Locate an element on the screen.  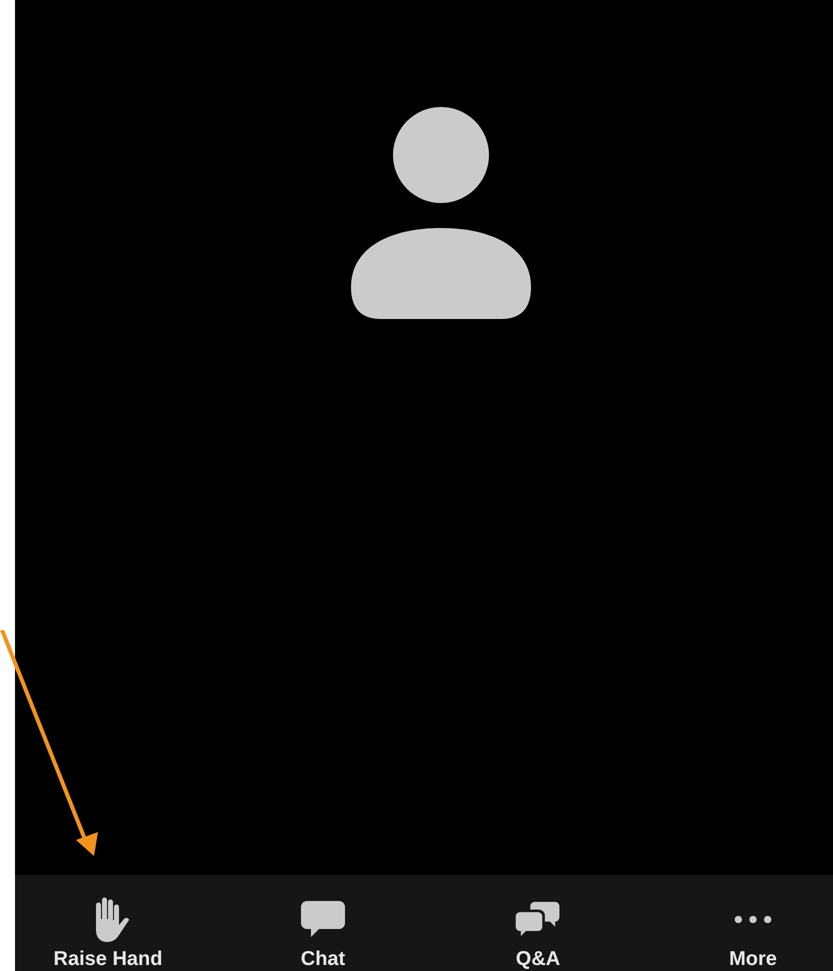
toolbar-button: More is located at coordinates (746, 923).